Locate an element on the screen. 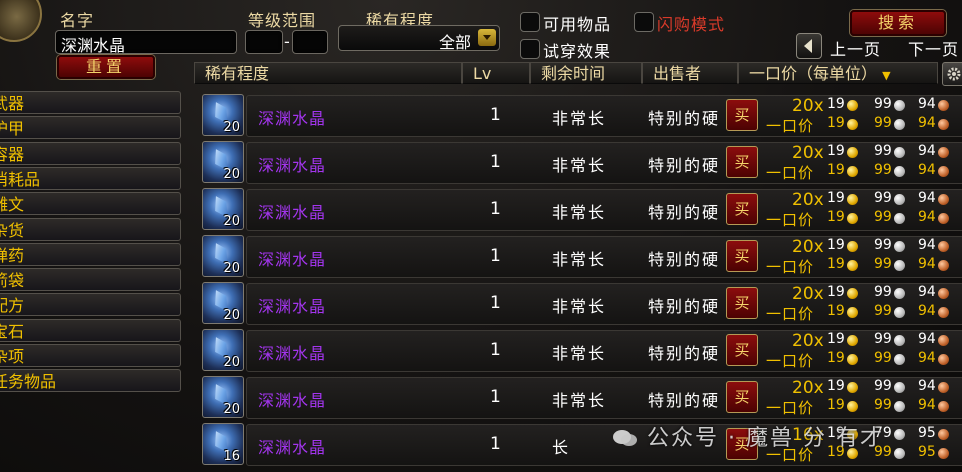 The image size is (962, 472). category-item-label: 弹药 is located at coordinates (12, 255).